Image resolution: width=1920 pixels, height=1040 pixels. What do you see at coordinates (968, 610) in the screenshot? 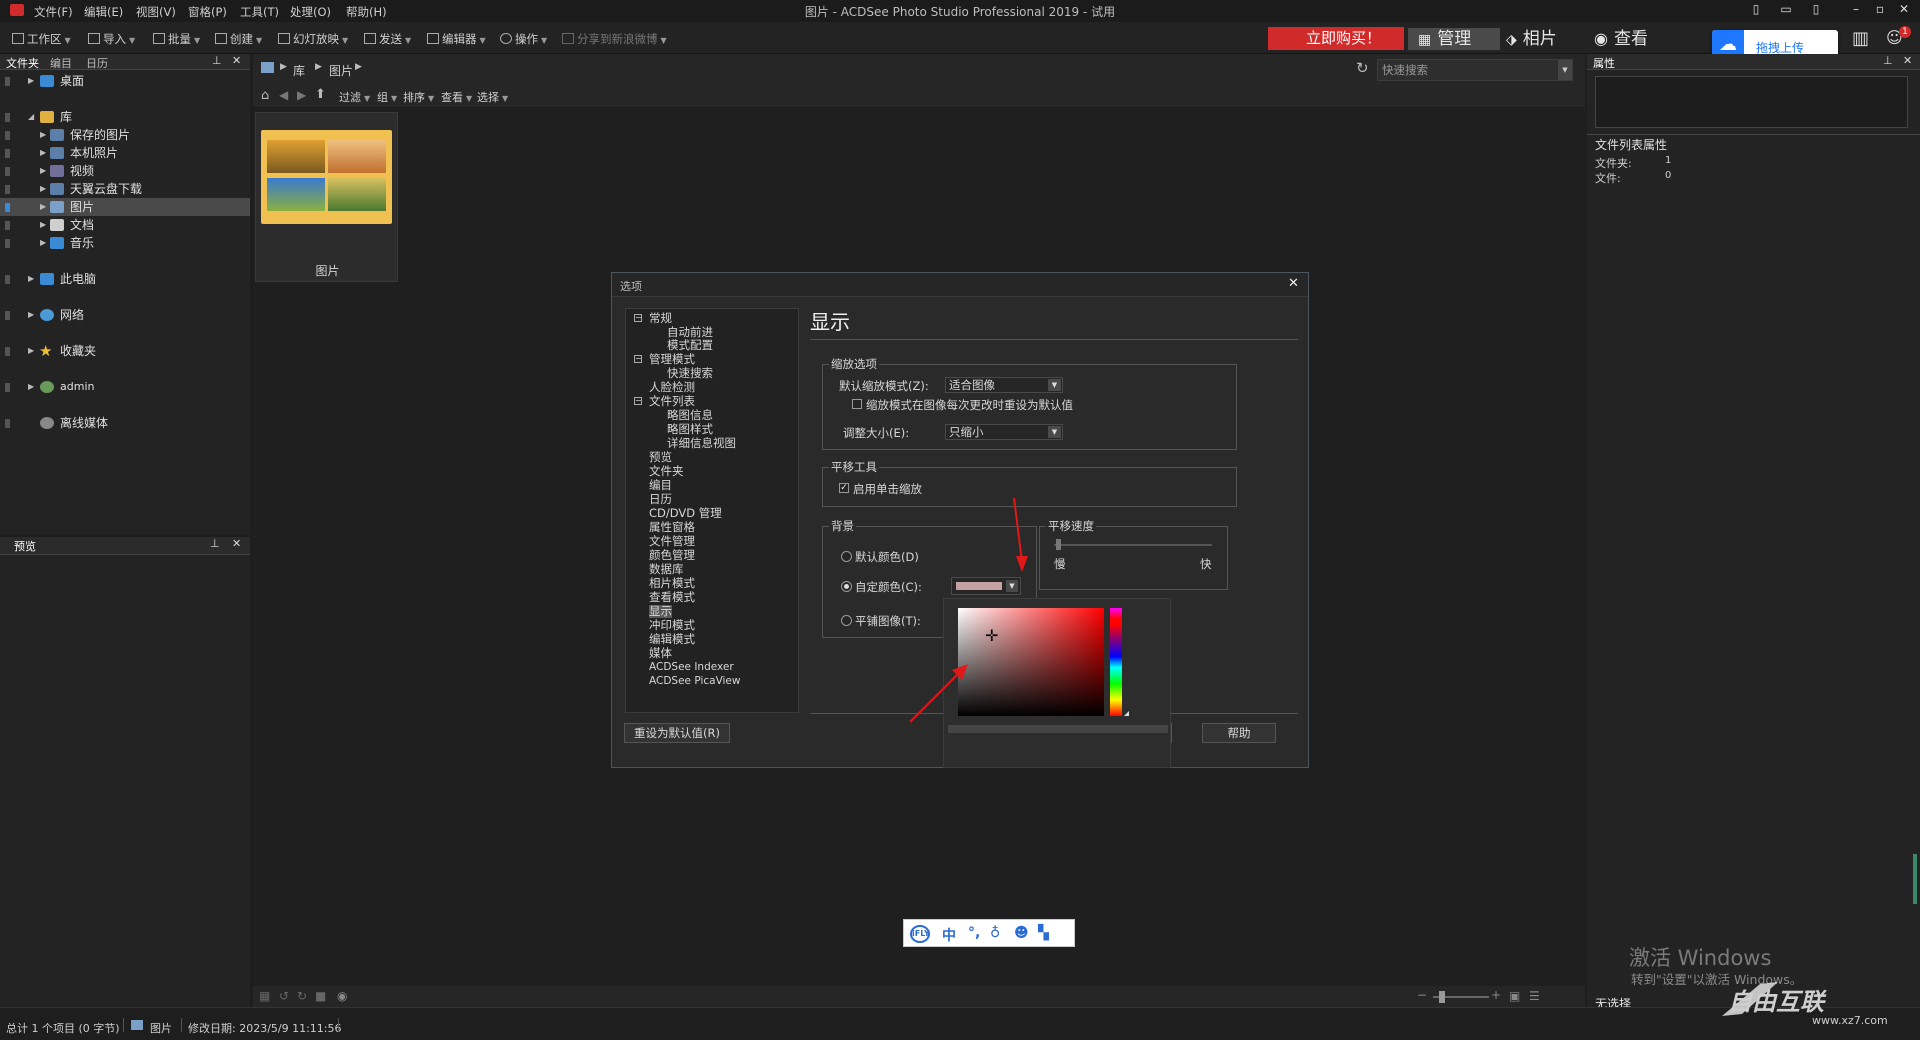
I see `annotation-arrows` at bounding box center [968, 610].